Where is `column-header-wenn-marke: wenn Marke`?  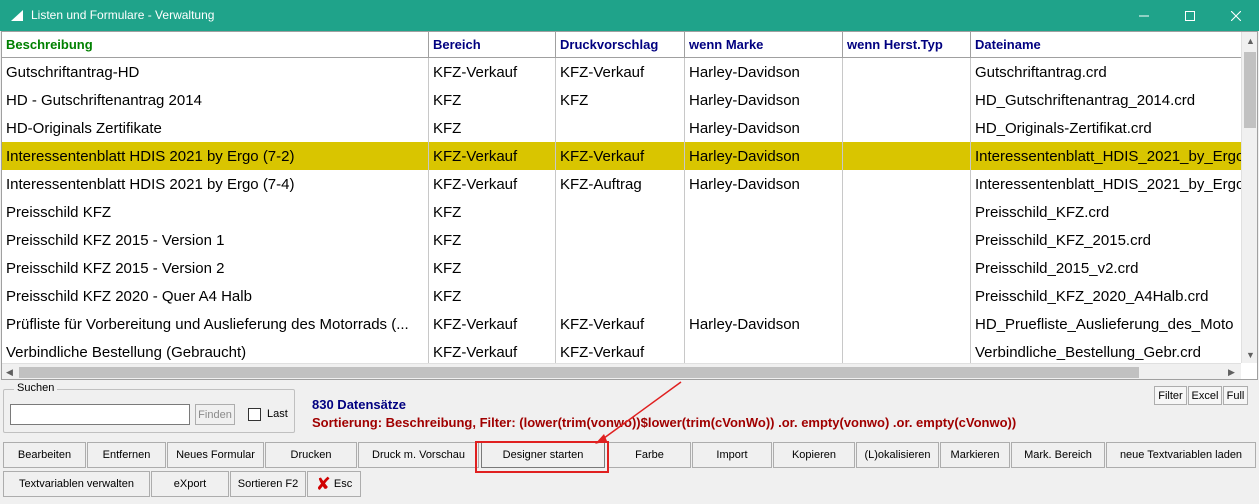
column-header-wenn-marke: wenn Marke is located at coordinates (764, 45).